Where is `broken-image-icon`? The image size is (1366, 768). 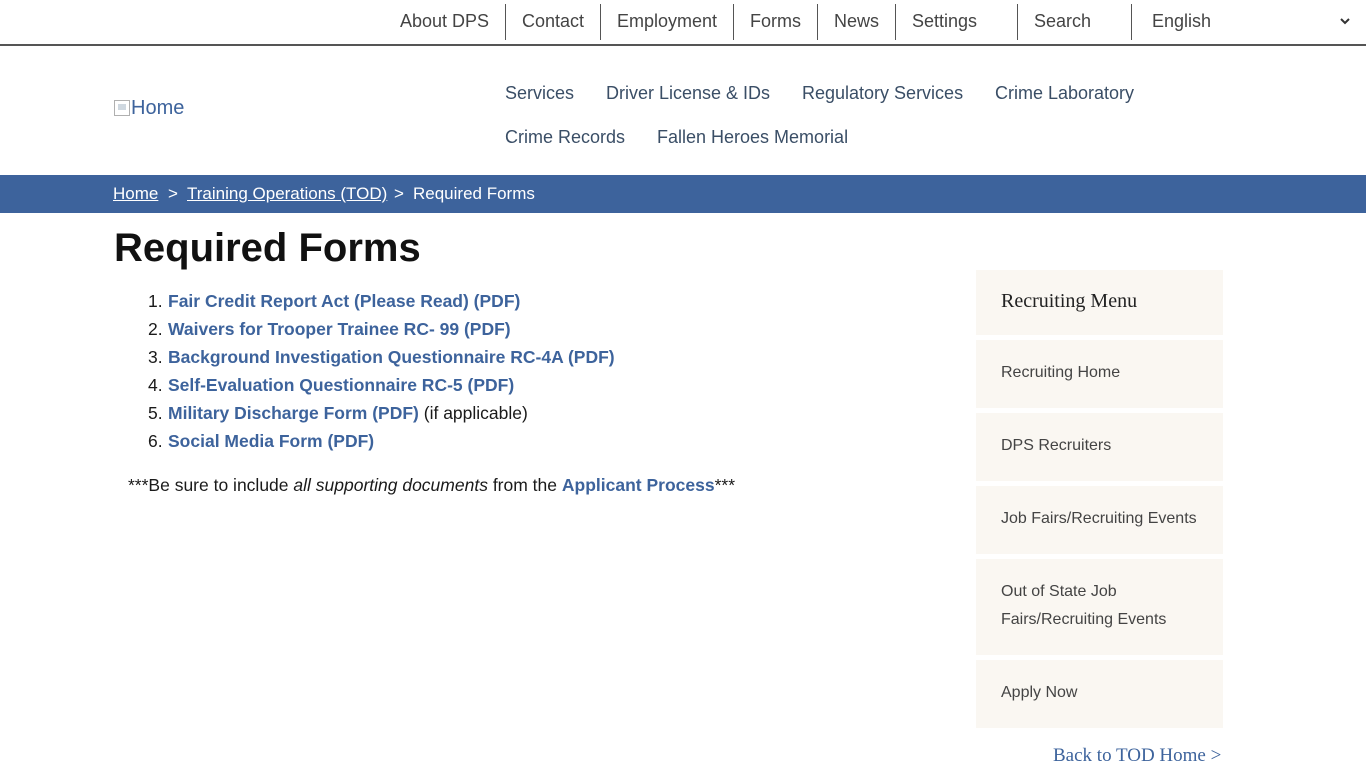
broken-image-icon is located at coordinates (122, 108).